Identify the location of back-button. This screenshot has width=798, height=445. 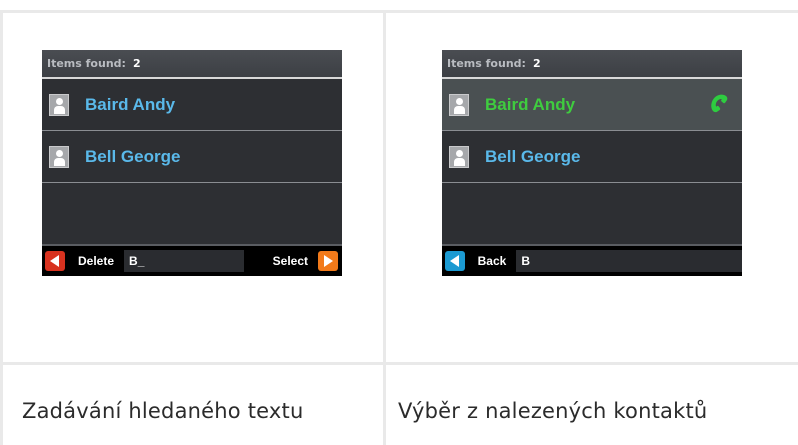
(455, 261).